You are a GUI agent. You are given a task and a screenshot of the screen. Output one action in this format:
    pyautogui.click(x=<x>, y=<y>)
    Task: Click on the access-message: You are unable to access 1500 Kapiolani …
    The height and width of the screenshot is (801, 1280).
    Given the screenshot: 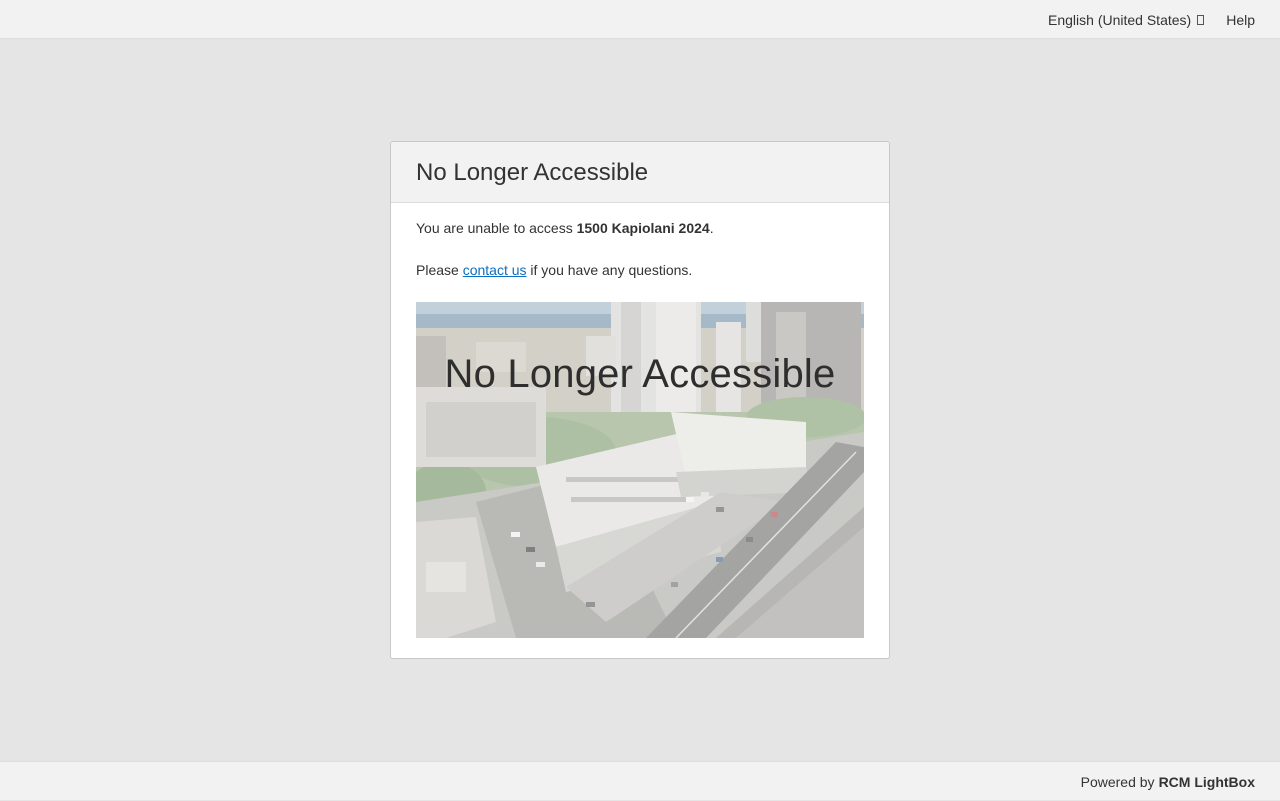 What is the action you would take?
    pyautogui.click(x=640, y=220)
    